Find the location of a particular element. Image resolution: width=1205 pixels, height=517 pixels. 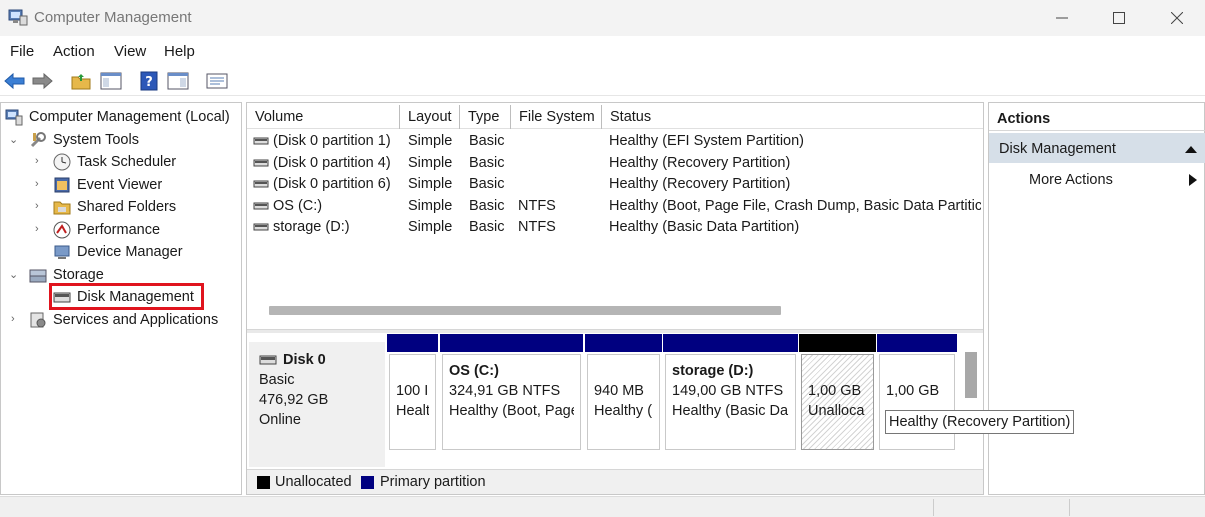

table-cell: Simple is located at coordinates (430, 205).